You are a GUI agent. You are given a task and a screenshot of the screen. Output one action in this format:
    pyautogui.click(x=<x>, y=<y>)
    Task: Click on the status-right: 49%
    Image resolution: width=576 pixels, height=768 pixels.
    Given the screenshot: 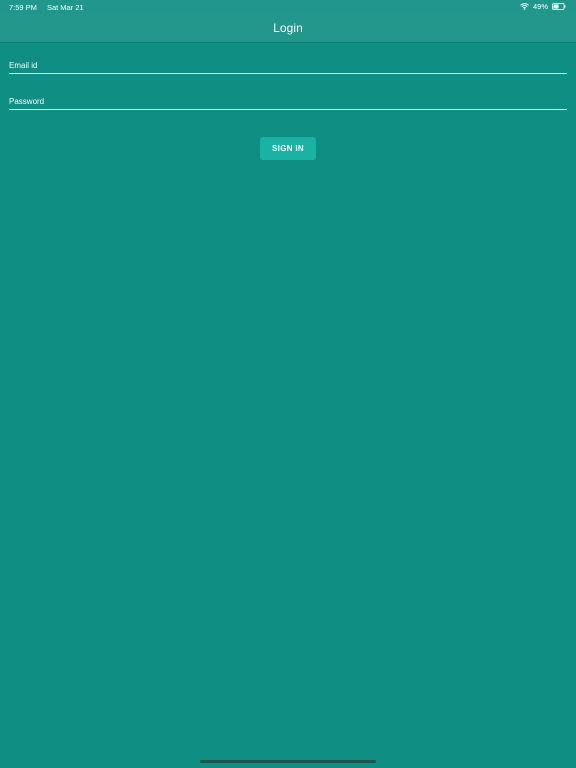 What is the action you would take?
    pyautogui.click(x=543, y=6)
    